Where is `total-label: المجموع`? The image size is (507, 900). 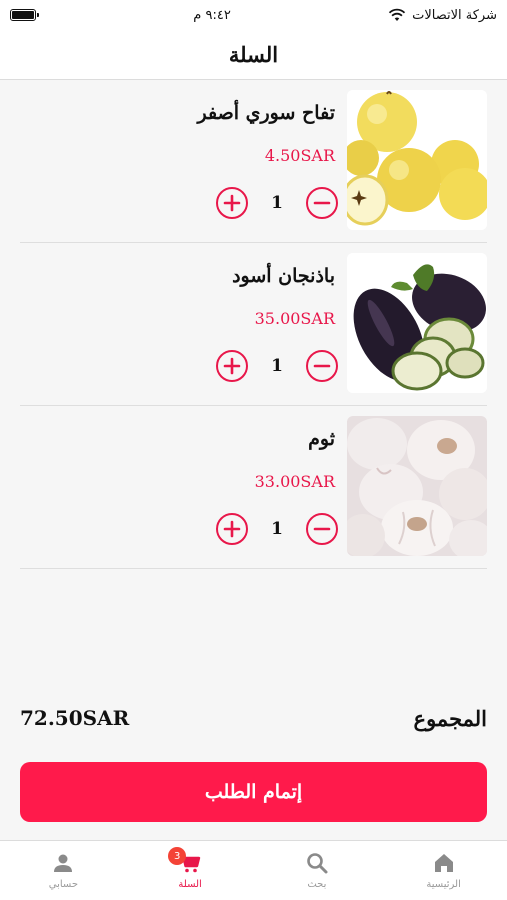
total-label: المجموع is located at coordinates (450, 718).